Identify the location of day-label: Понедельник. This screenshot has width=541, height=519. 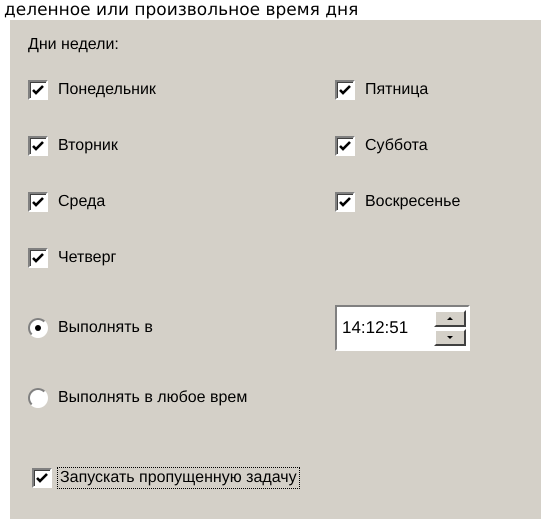
(107, 90).